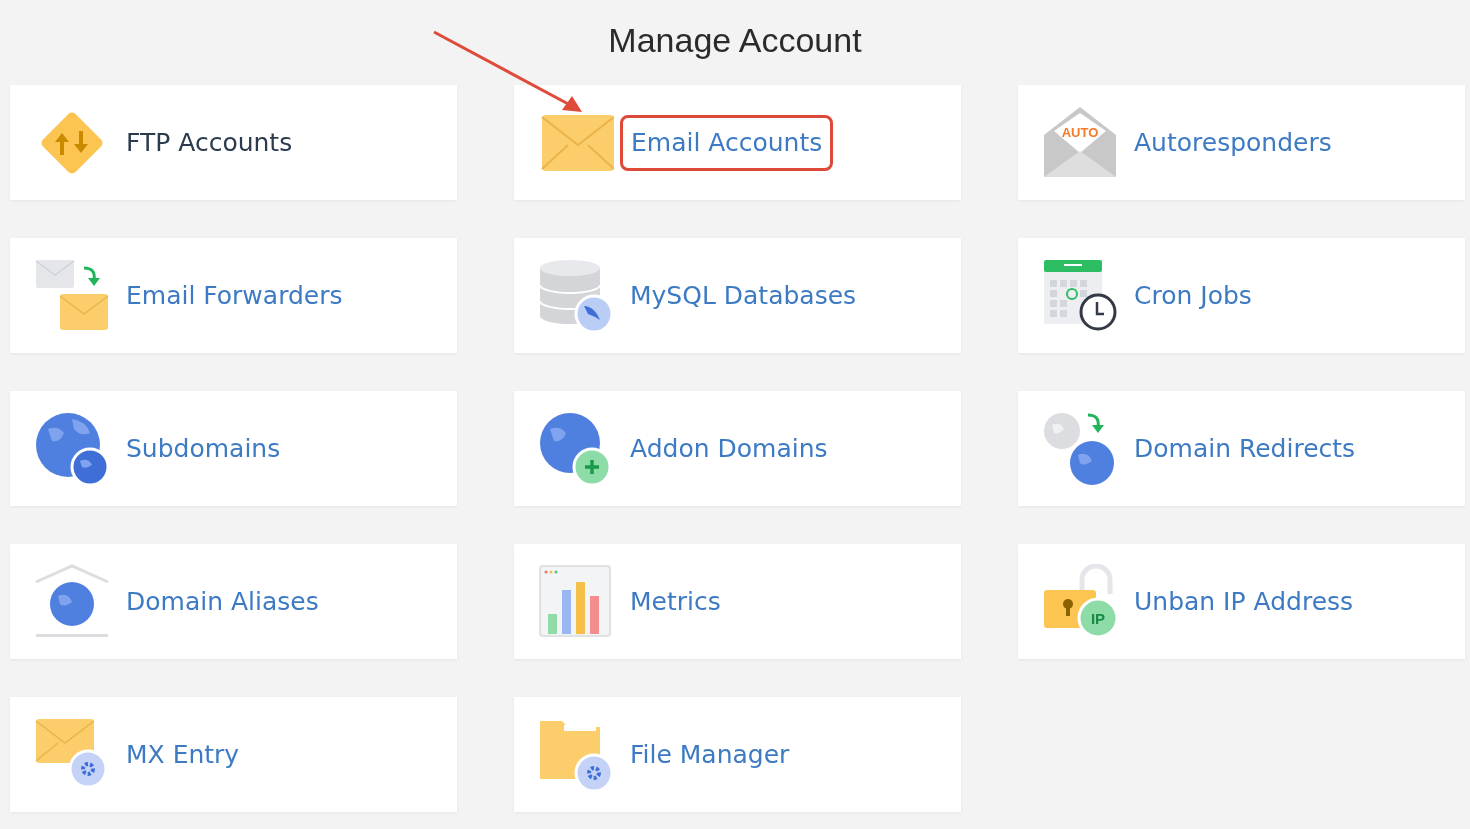 The height and width of the screenshot is (829, 1470). Describe the element at coordinates (233, 754) in the screenshot. I see `tool-link: MX Entry` at that location.